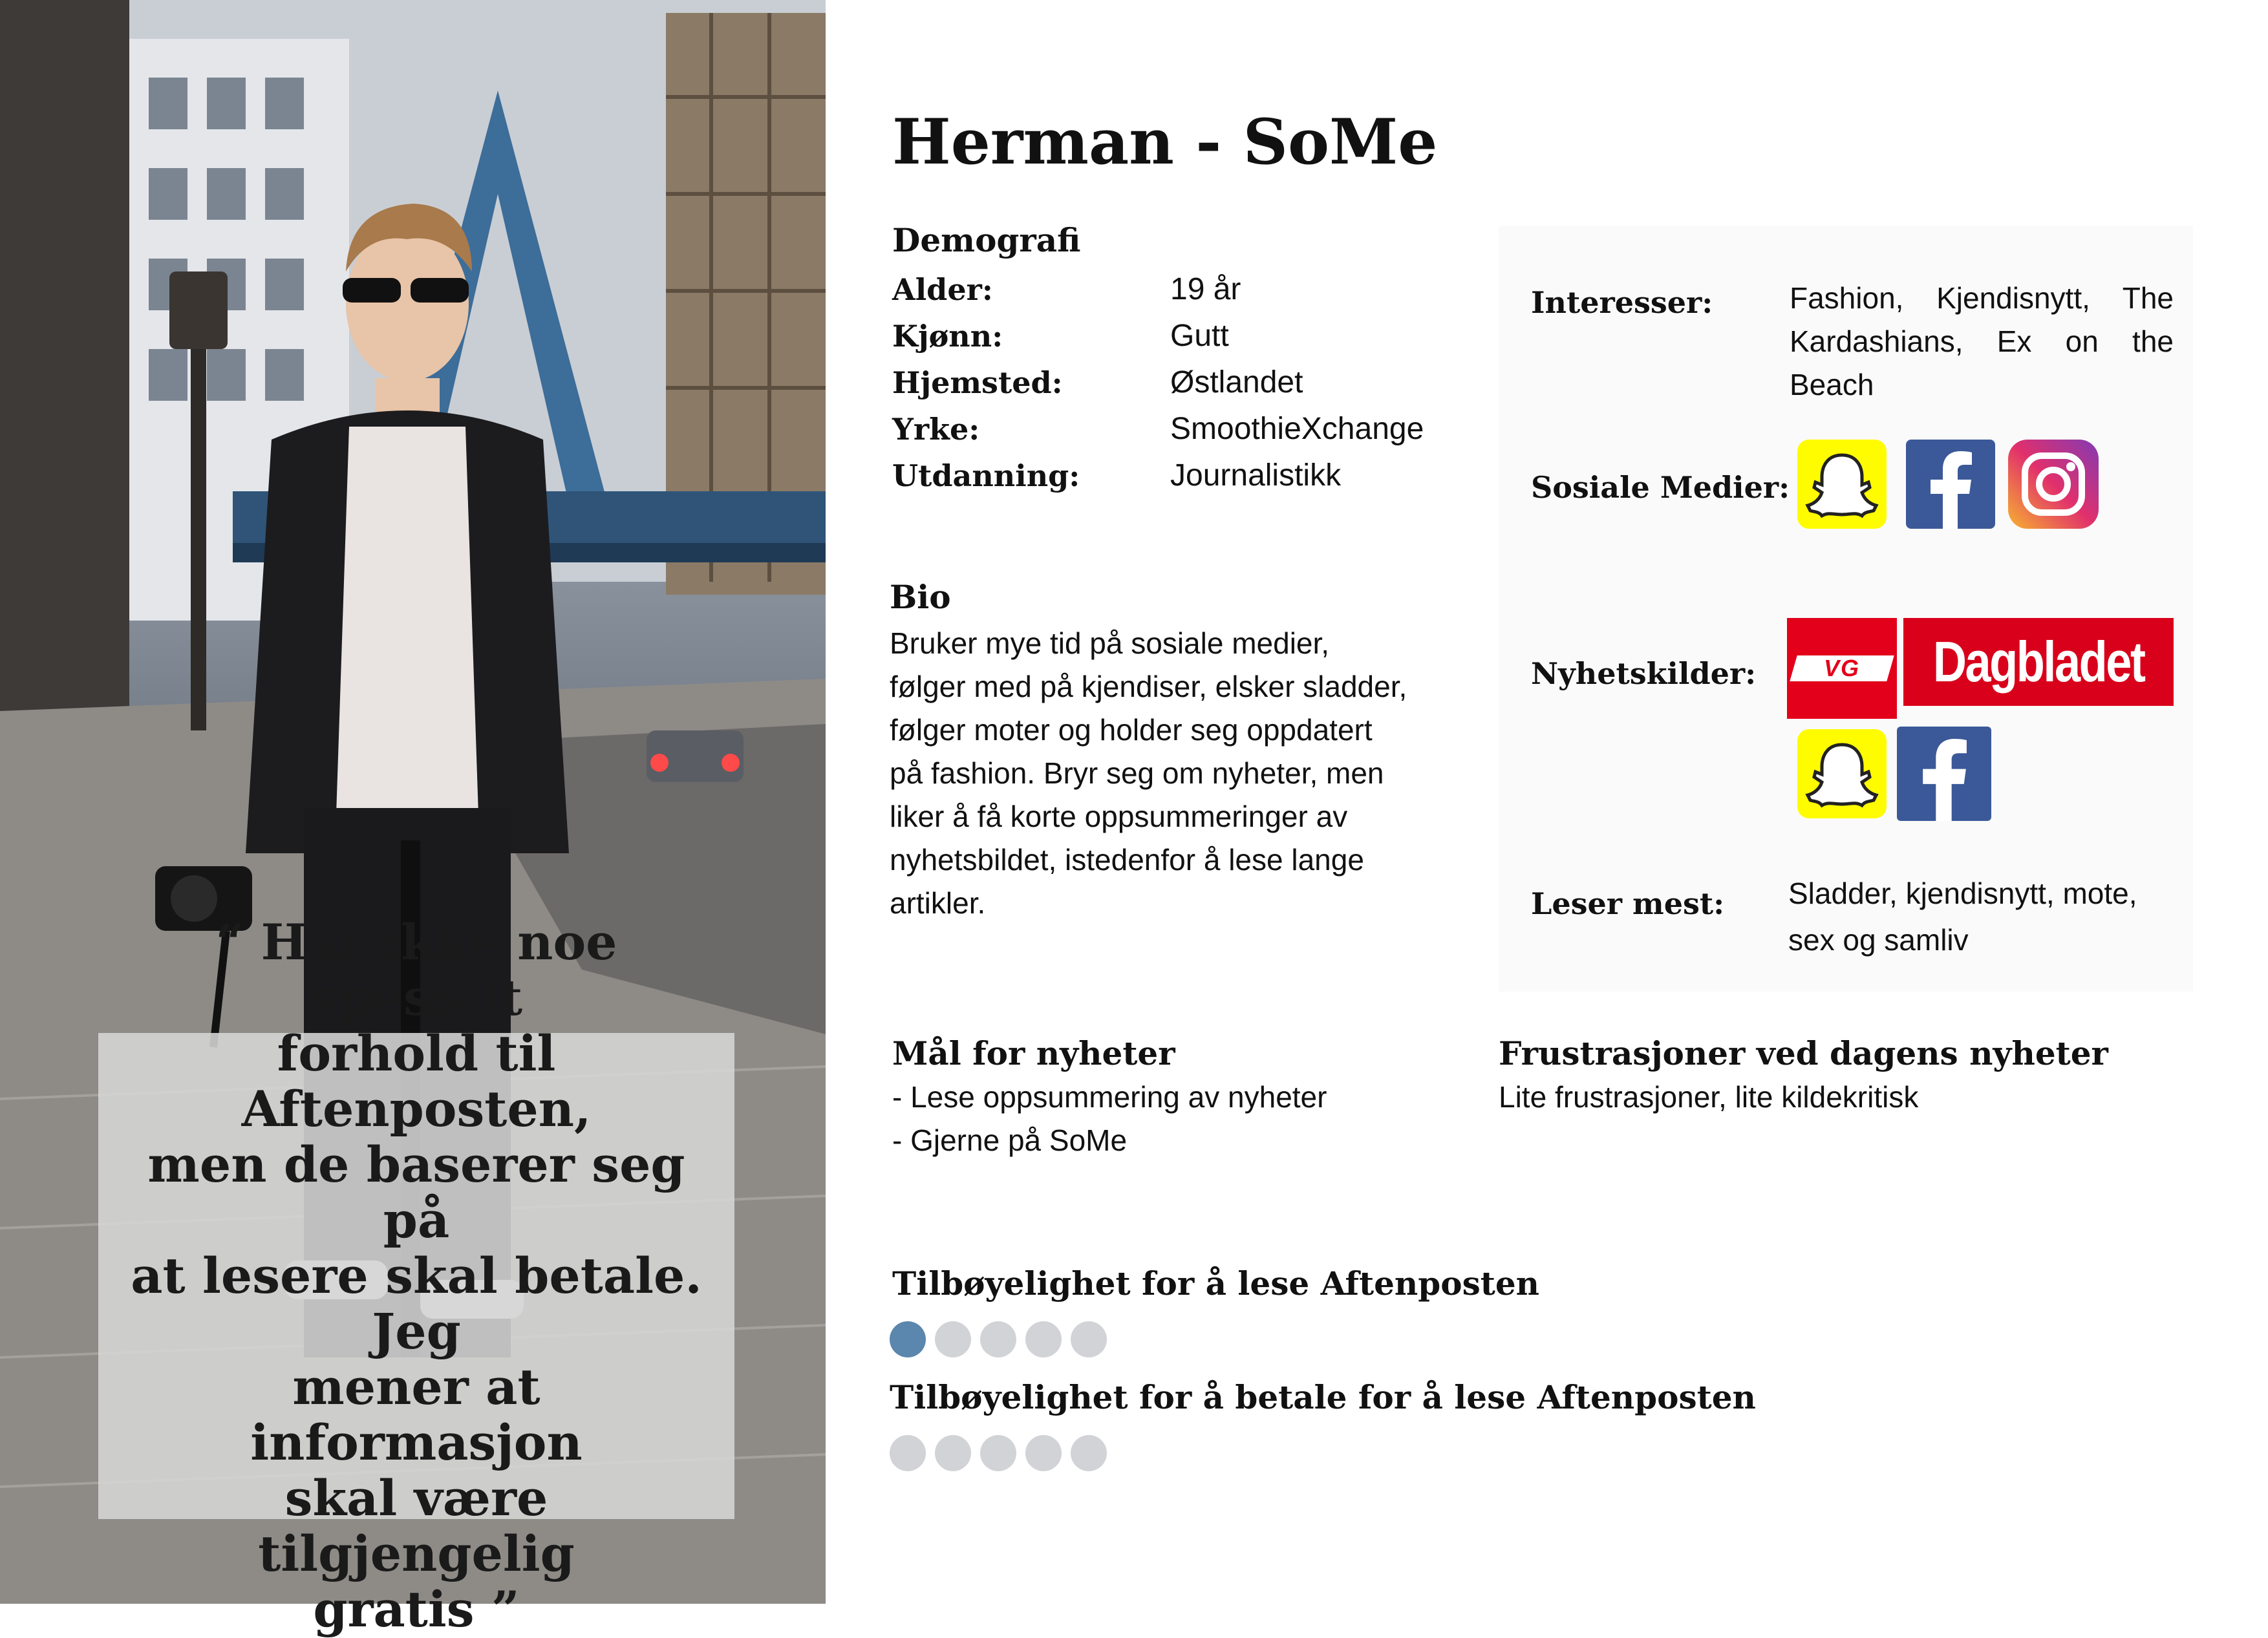  Describe the element at coordinates (1256, 475) in the screenshot. I see `demografi-value: Journalistikk` at that location.